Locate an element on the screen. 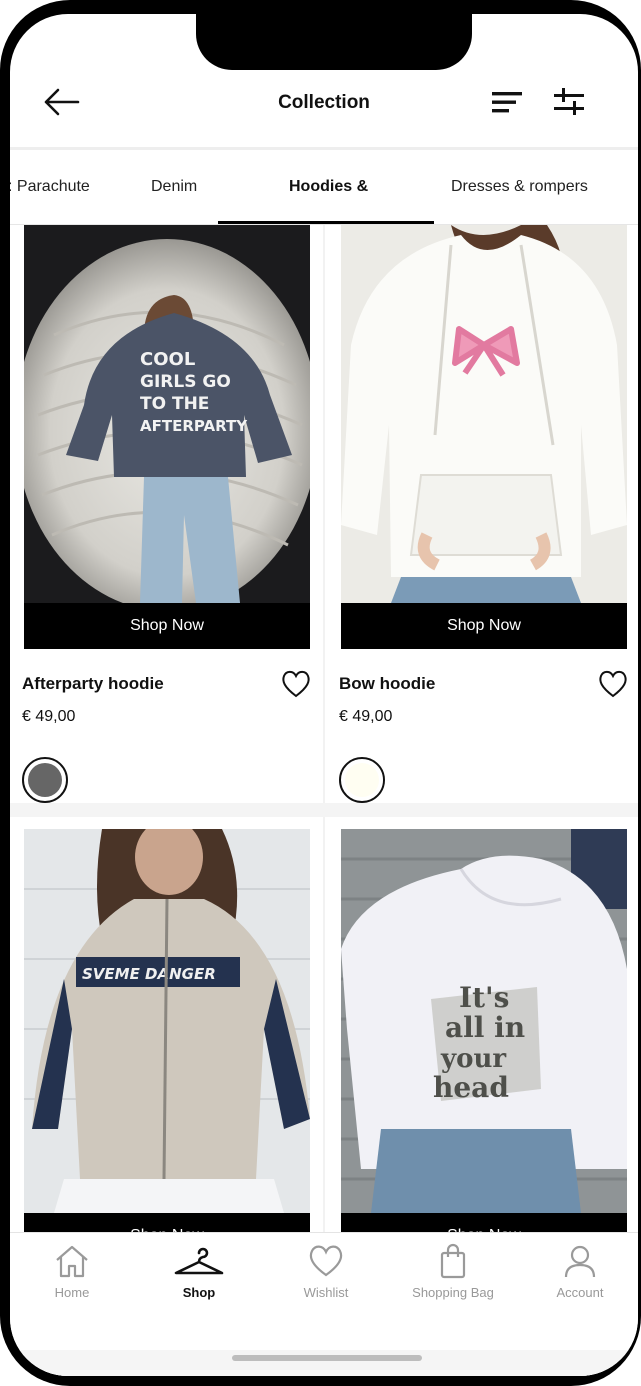  column-divider is located at coordinates (324, 729).